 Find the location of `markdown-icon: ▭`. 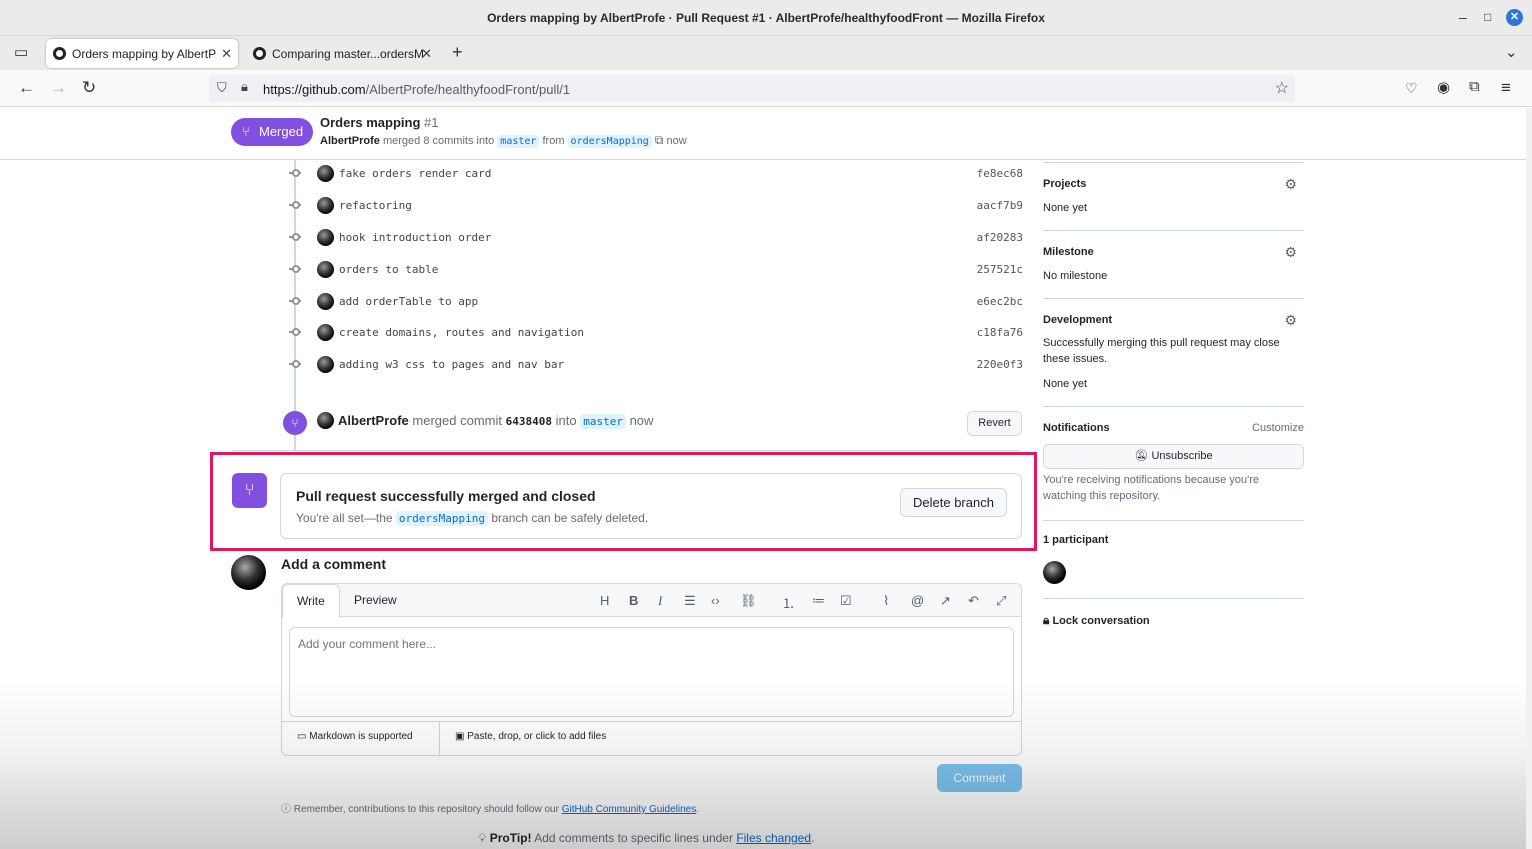

markdown-icon: ▭ is located at coordinates (302, 736).